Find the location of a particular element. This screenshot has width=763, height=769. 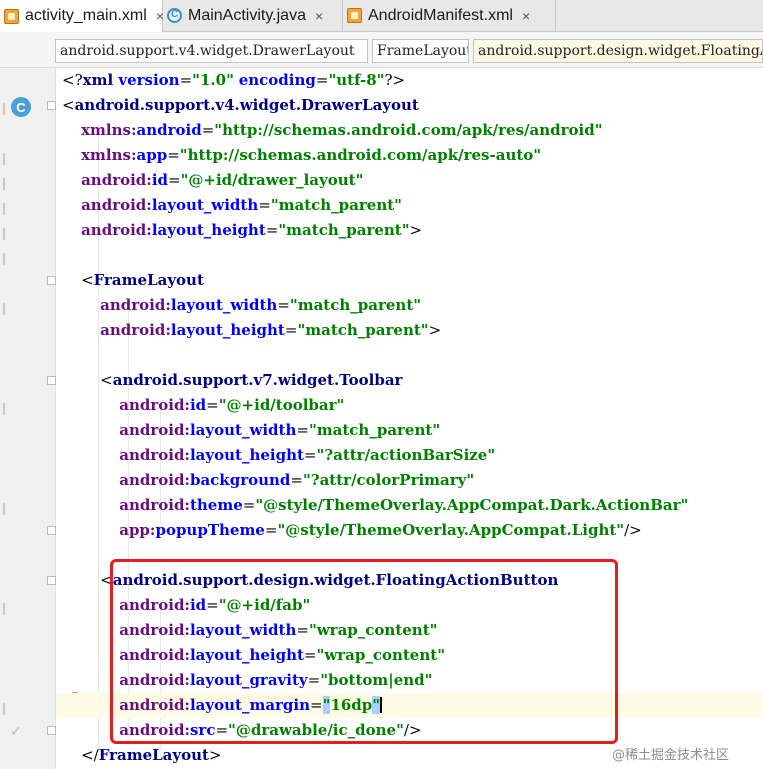

code-token-ns: app: is located at coordinates (137, 530).